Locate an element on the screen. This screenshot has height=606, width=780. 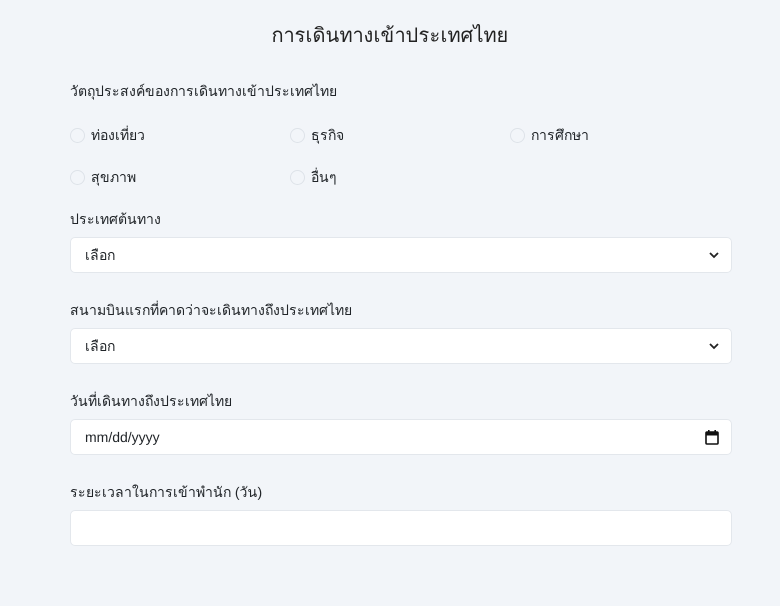
field-label: ระยะเวลาในการเข้าพำนัก (วัน) is located at coordinates (166, 492).